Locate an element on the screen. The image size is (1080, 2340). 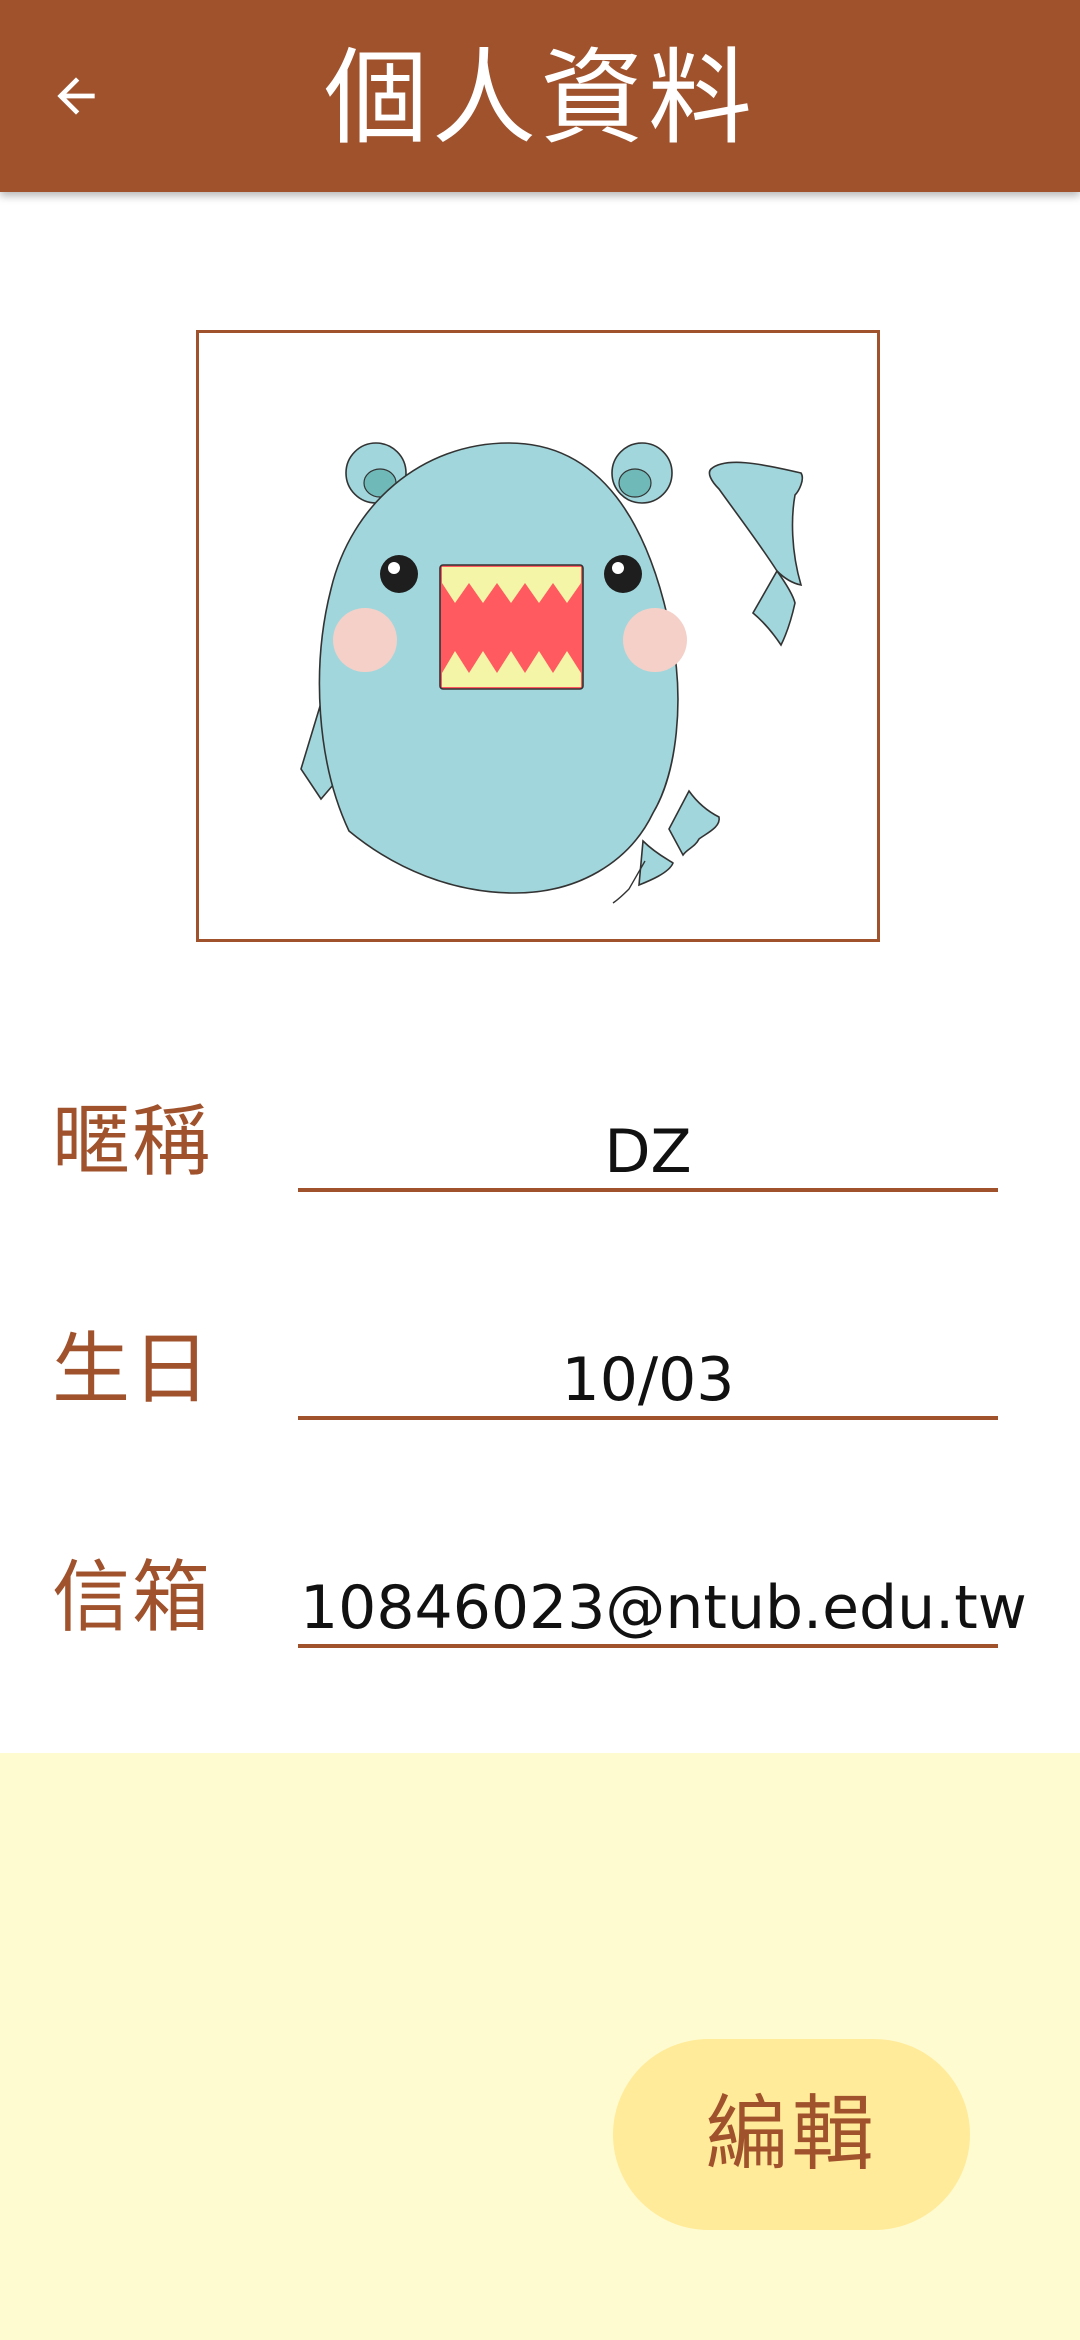
birthday-underline is located at coordinates (648, 1418).